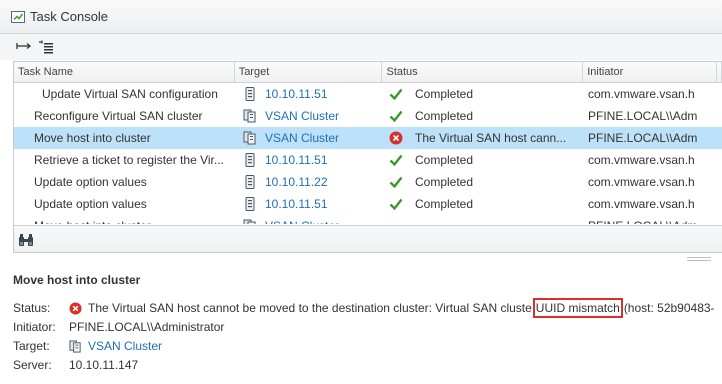 The image size is (722, 384). I want to click on target-cell: 10.10.11.22, so click(309, 182).